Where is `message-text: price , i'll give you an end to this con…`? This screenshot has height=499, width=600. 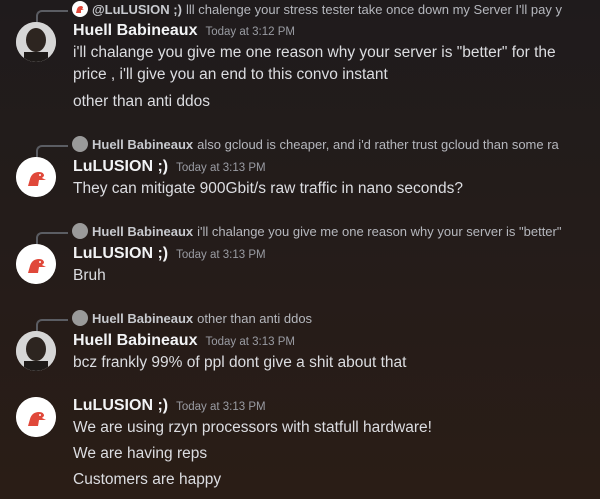
message-text: price , i'll give you an end to this con… is located at coordinates (230, 74).